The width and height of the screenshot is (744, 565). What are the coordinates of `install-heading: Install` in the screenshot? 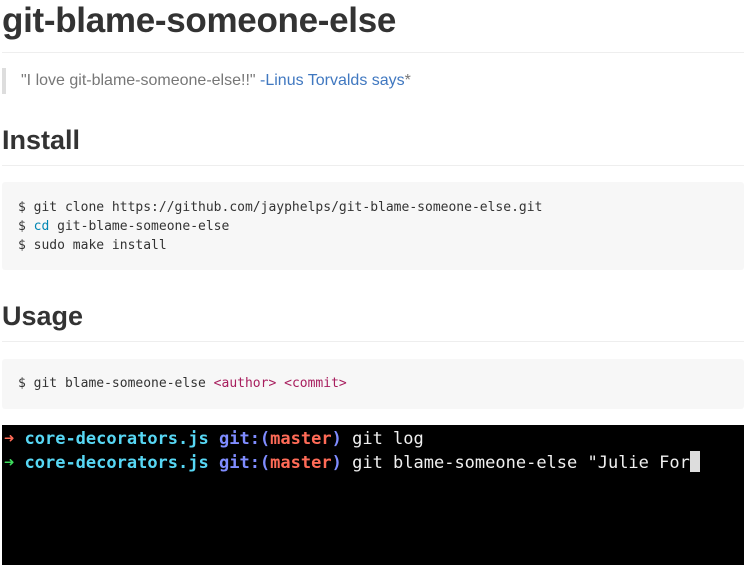 It's located at (41, 140).